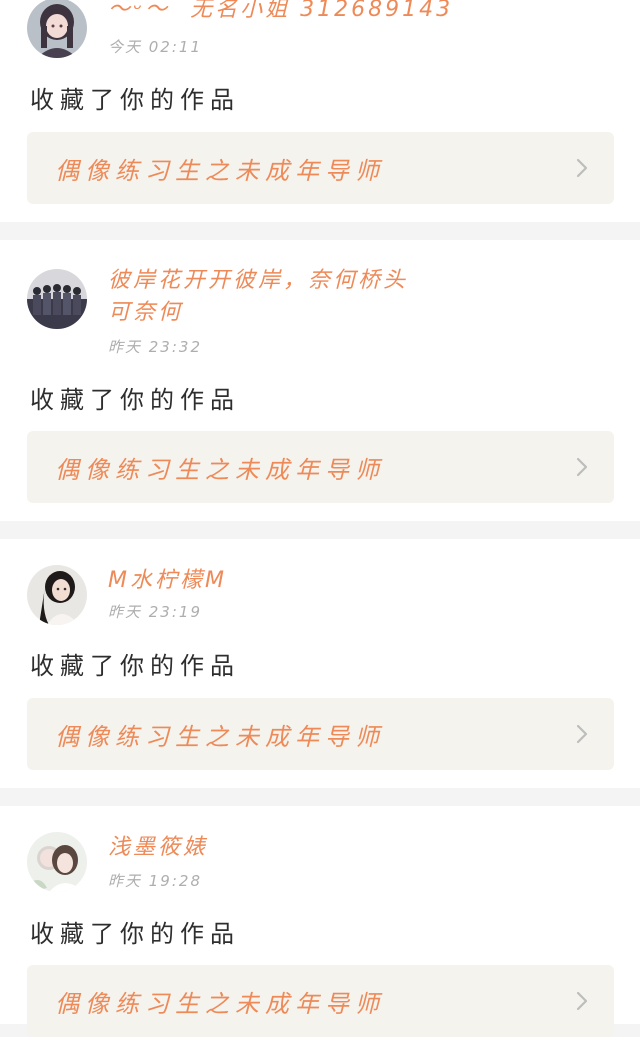 This screenshot has height=1037, width=640. I want to click on username-prefix: 〜ᵕ〜, so click(139, 11).